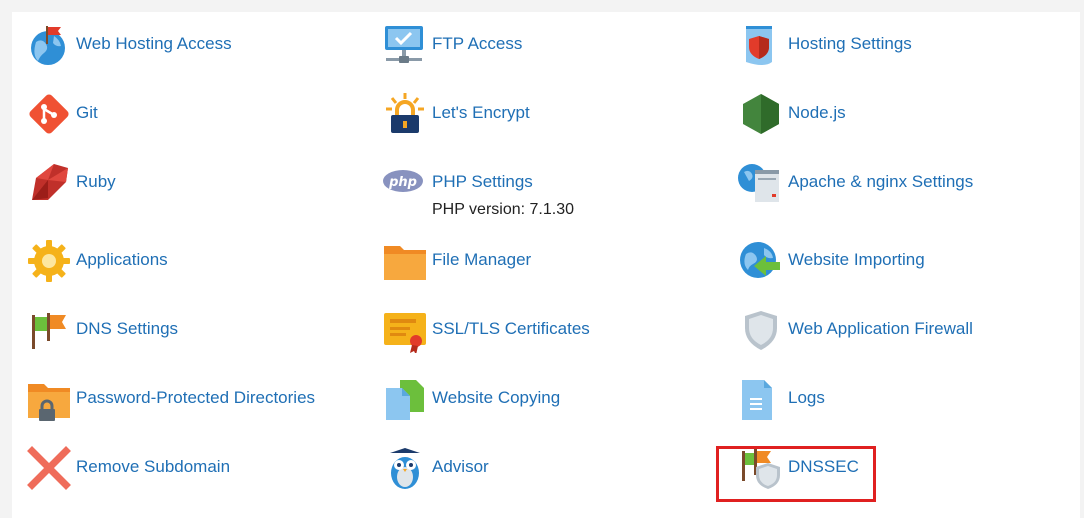 The height and width of the screenshot is (518, 1084). What do you see at coordinates (481, 260) in the screenshot?
I see `file-manager-link: File Manager` at bounding box center [481, 260].